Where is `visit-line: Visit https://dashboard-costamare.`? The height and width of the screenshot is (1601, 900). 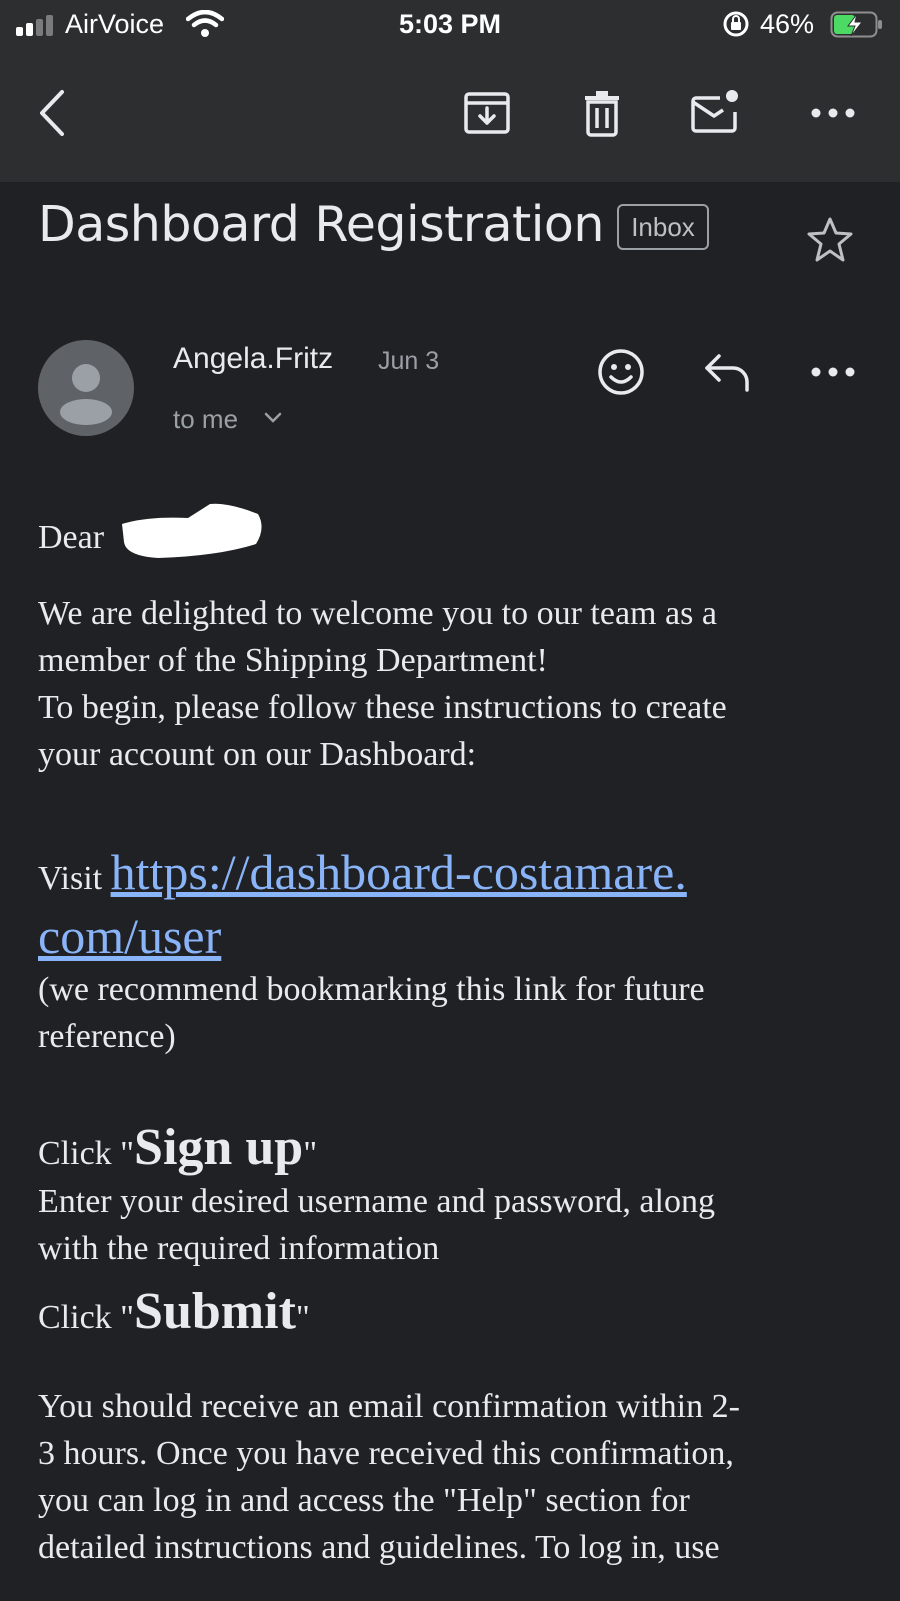 visit-line: Visit https://dashboard-costamare. is located at coordinates (443, 875).